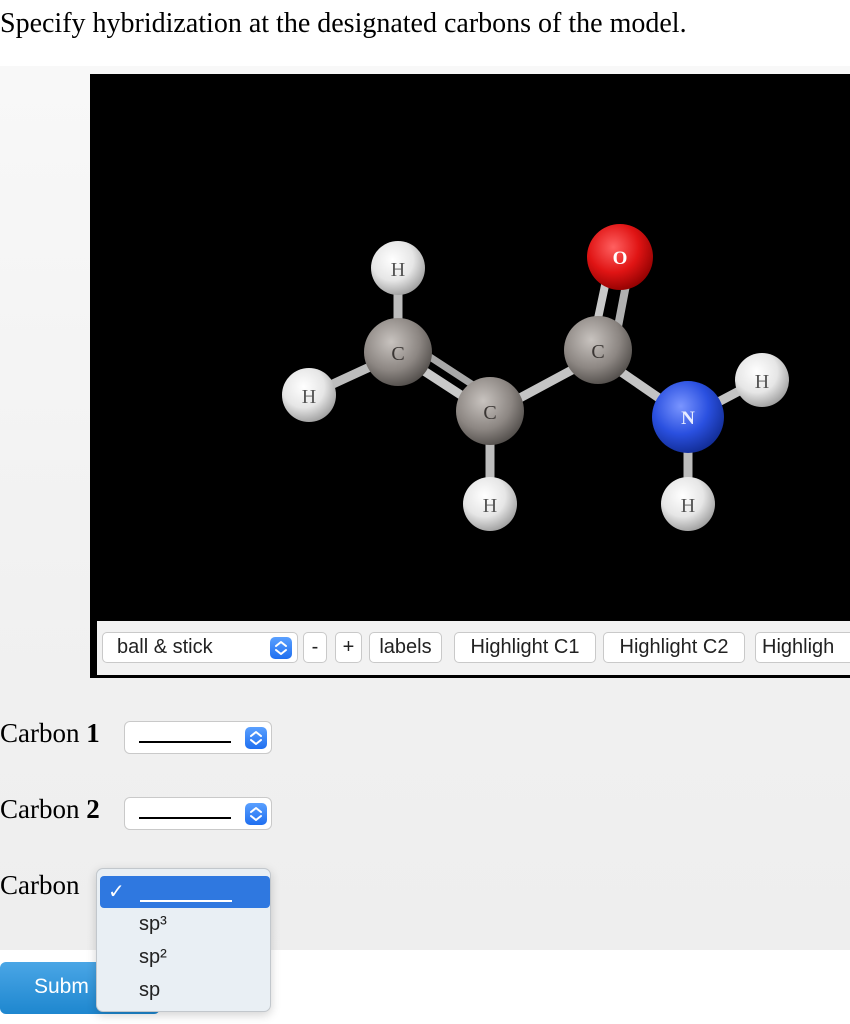 The width and height of the screenshot is (850, 1024). I want to click on svg-text: N, so click(688, 418).